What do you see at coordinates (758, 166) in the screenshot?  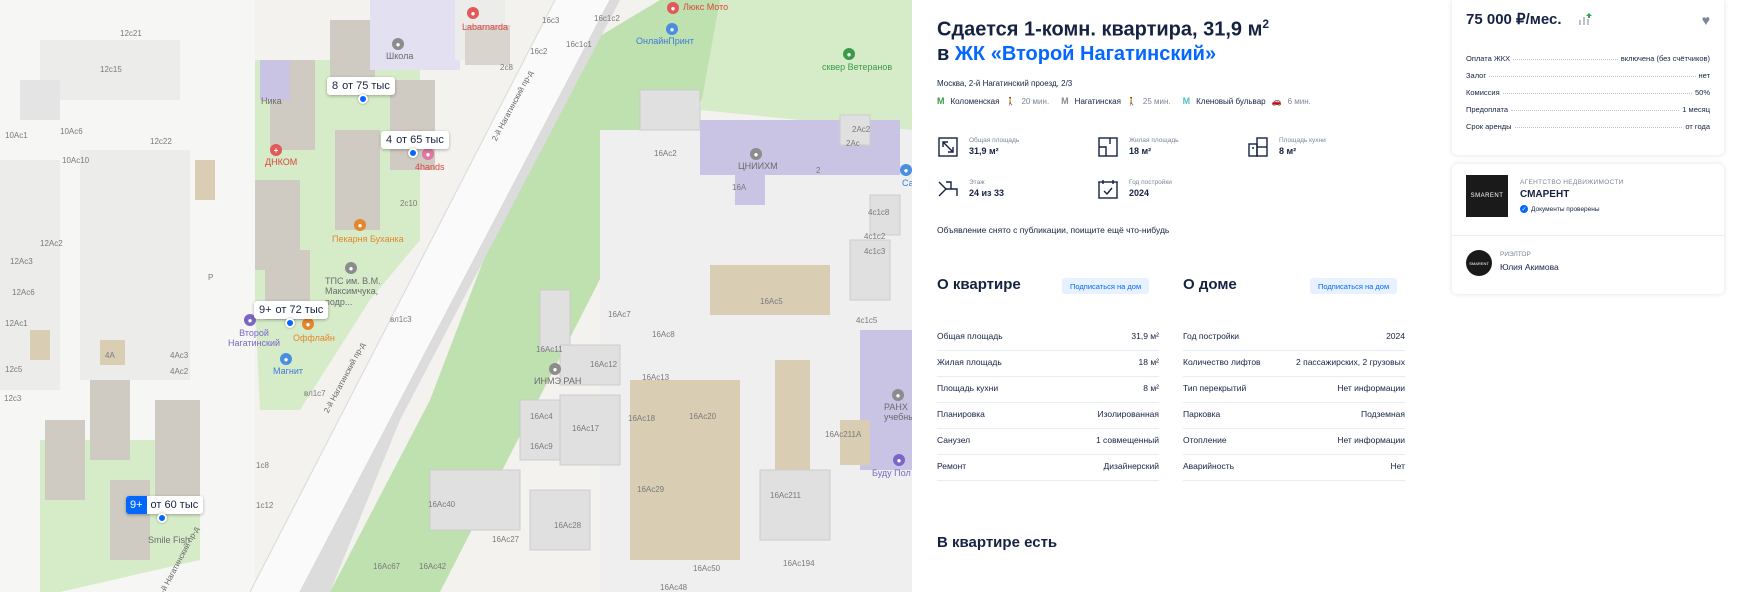 I see `poi-tsniikhm: ЦНИИХМ` at bounding box center [758, 166].